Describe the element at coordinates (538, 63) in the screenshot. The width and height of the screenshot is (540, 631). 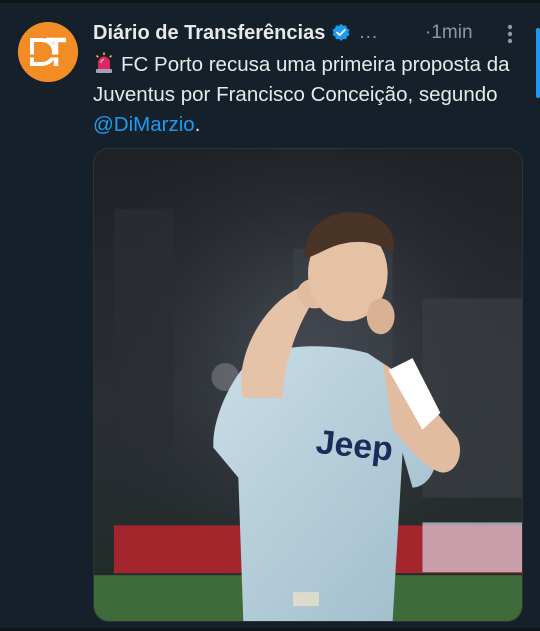
I see `scroll-indicator` at that location.